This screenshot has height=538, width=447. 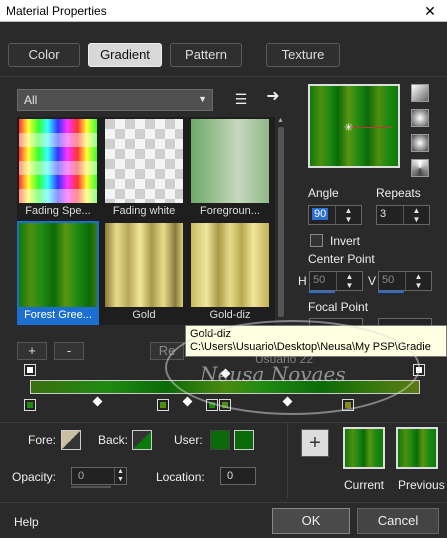 What do you see at coordinates (99, 476) in the screenshot?
I see `opacity-input: 0 ▲ ▼` at bounding box center [99, 476].